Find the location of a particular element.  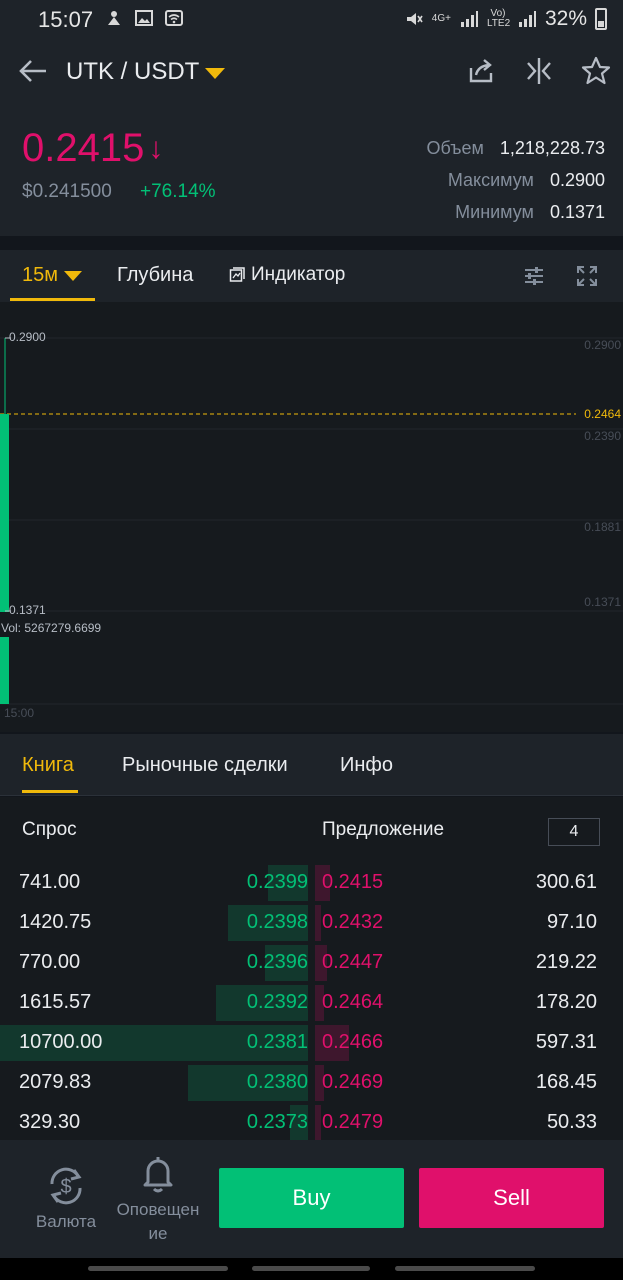

bid-price: 0.2381 is located at coordinates (277, 1042).